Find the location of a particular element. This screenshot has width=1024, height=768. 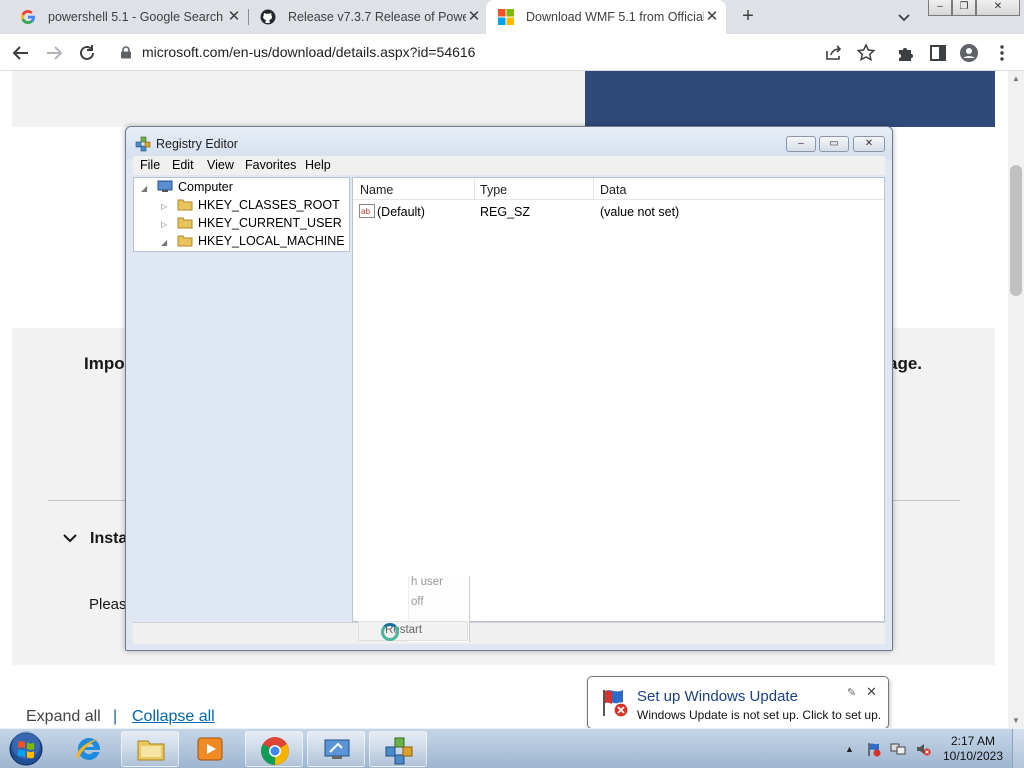

tab-download-wmf: Download WMF 5.1 from Official ✕ is located at coordinates (606, 17).